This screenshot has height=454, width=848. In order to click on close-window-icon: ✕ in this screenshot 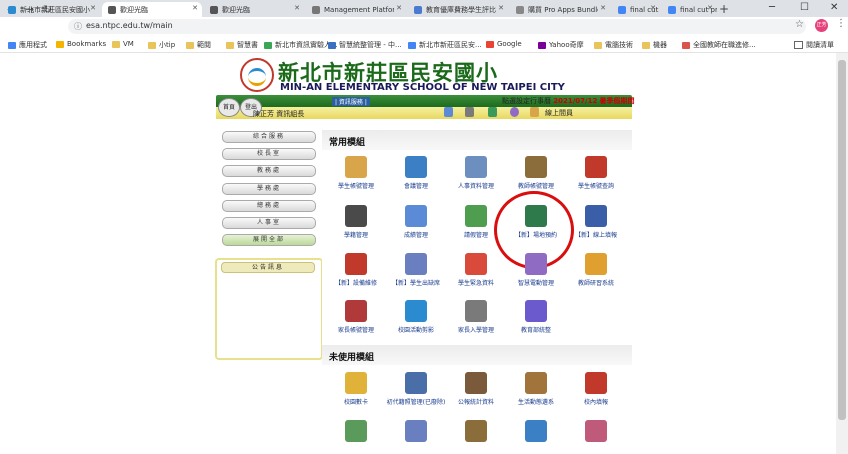, I will do `click(834, 7)`.